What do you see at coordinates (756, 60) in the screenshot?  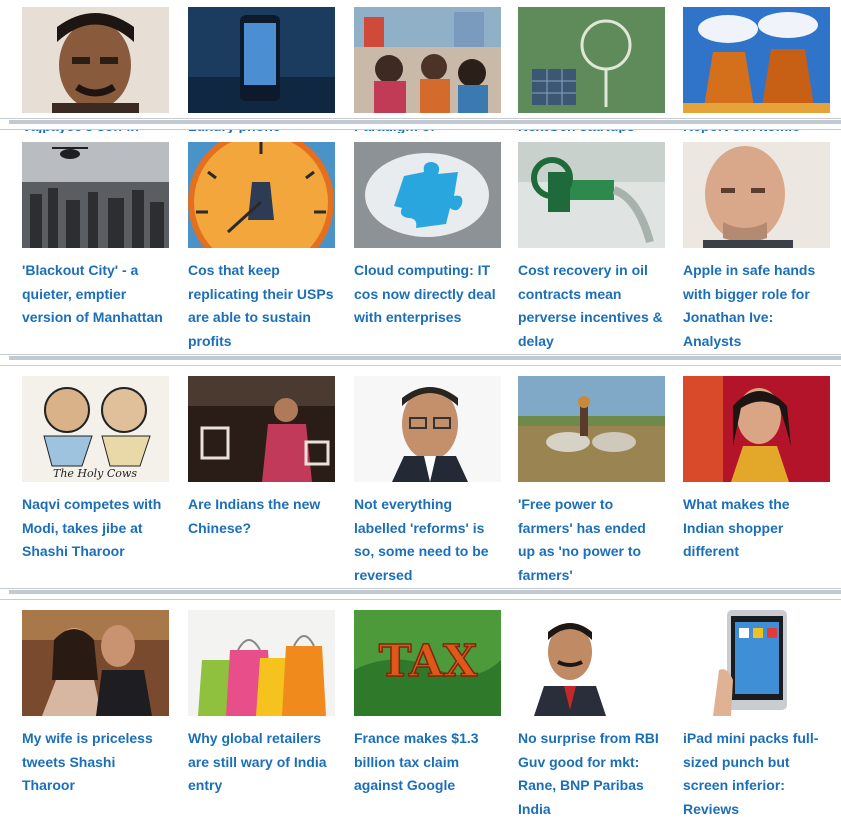 I see `thumbnail-cooling-towers` at bounding box center [756, 60].